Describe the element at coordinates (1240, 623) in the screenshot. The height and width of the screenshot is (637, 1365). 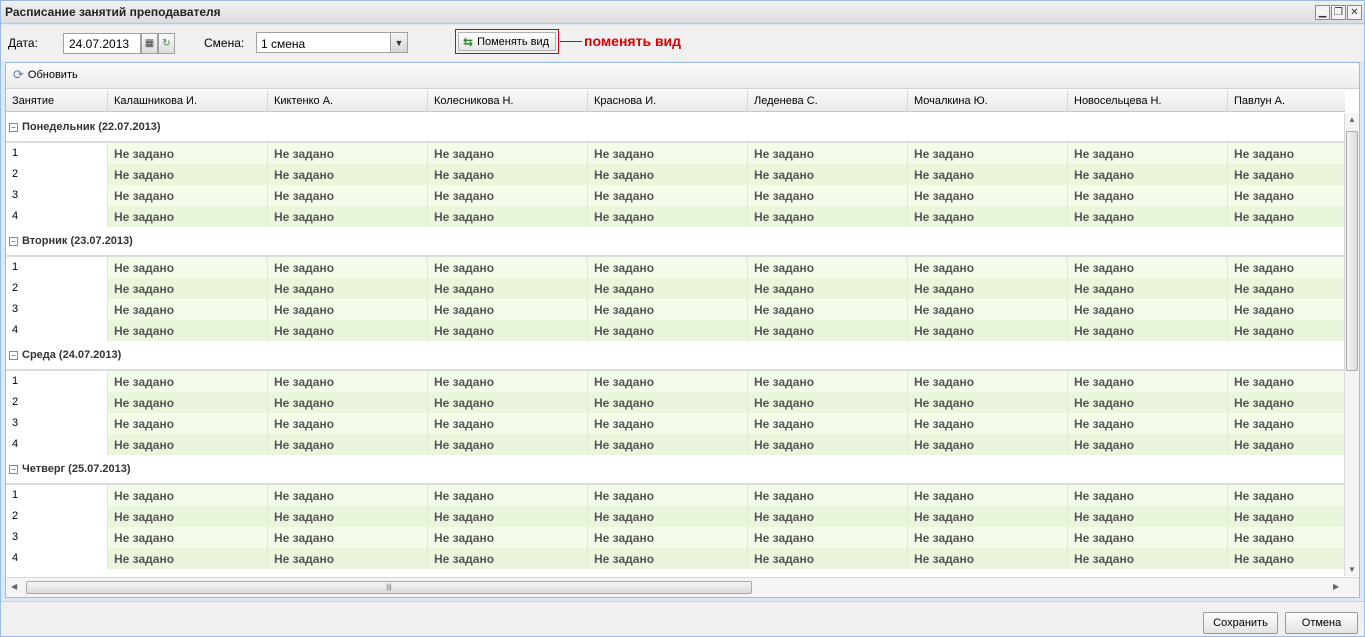
I see `save-button: Сохранить` at that location.